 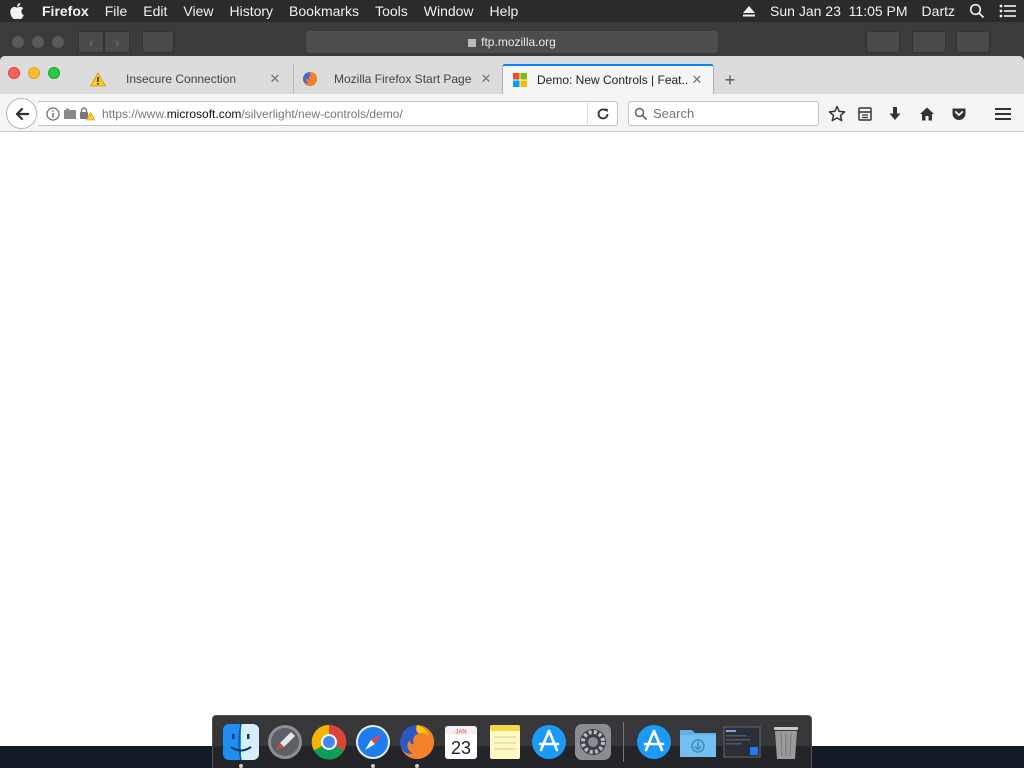 What do you see at coordinates (472, 43) in the screenshot?
I see `lock-icon` at bounding box center [472, 43].